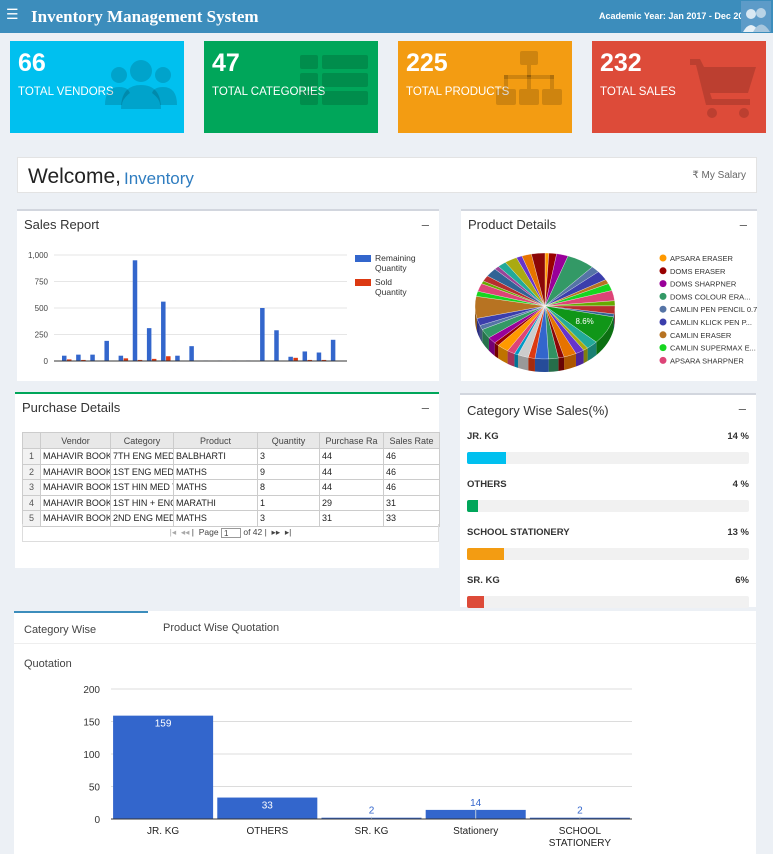  I want to click on column-header: Category, so click(142, 440).